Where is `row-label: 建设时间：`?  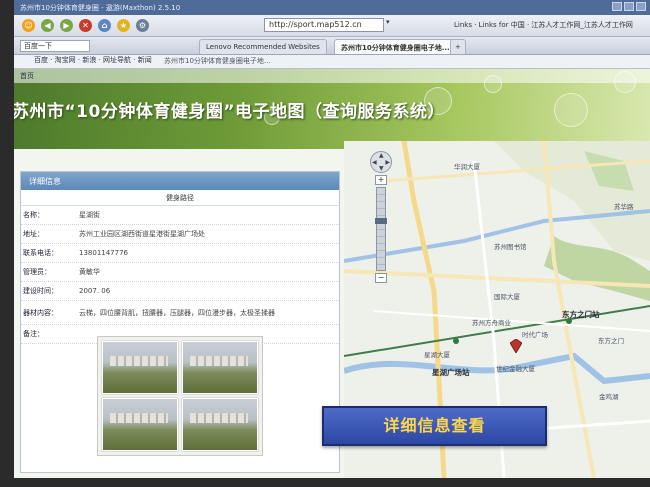
row-label: 建设时间： is located at coordinates (40, 291).